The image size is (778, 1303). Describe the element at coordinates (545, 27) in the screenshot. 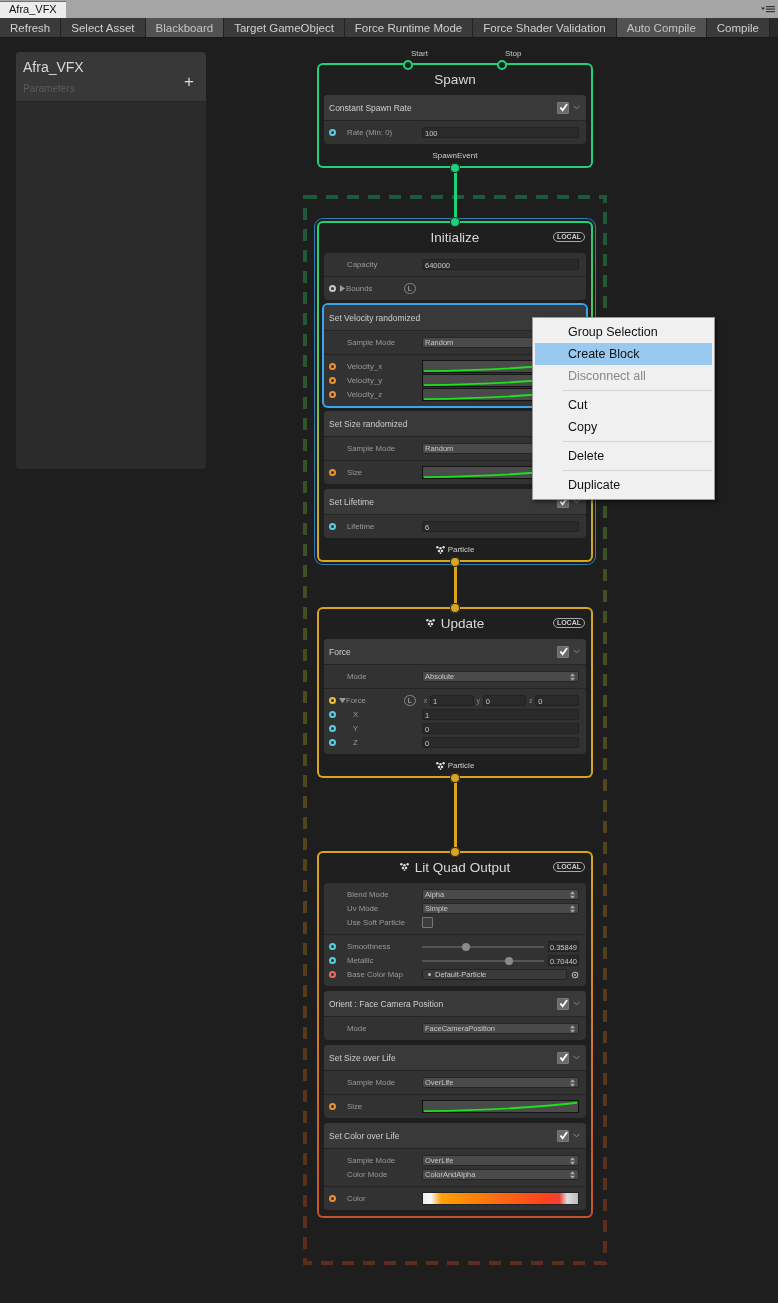

I see `toolbar-button: Force Shader Validation` at that location.